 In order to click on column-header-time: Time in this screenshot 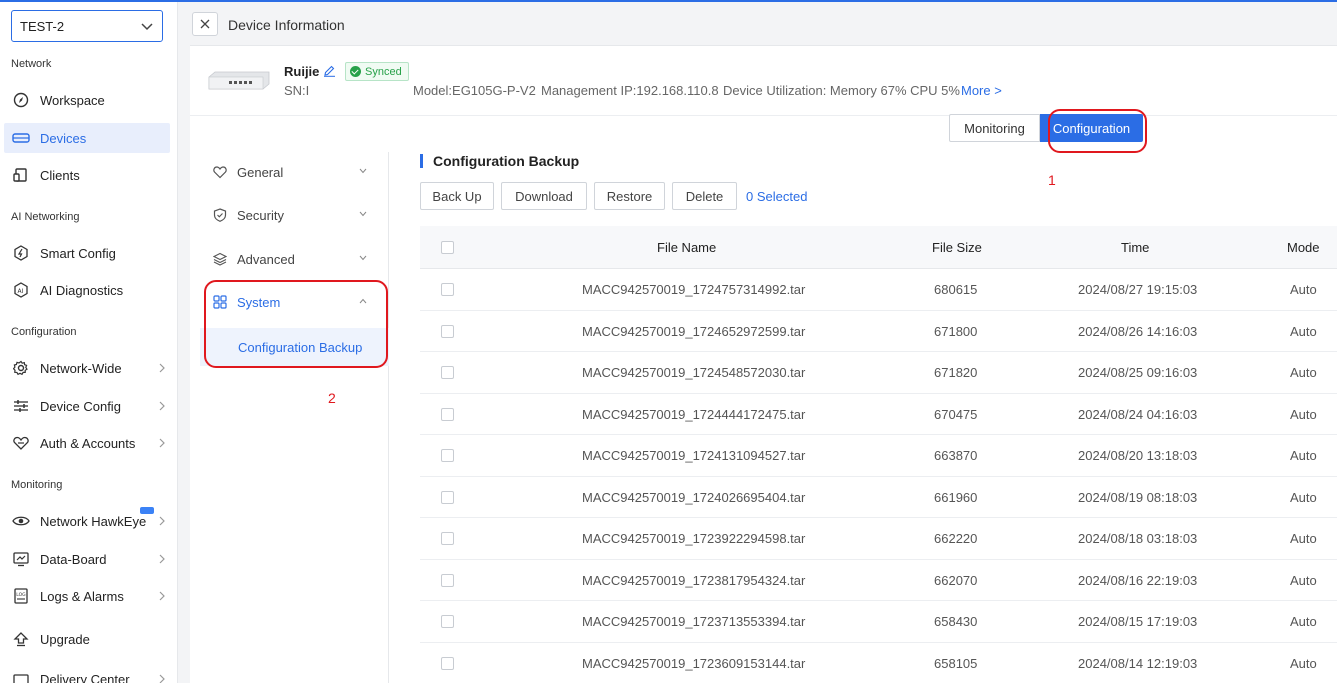, I will do `click(1135, 247)`.